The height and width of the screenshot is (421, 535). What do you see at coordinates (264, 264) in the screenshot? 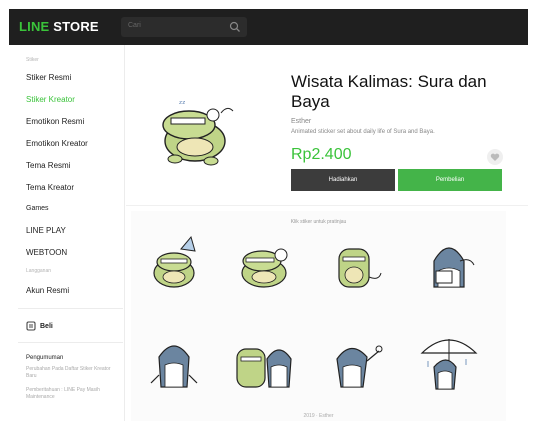
I see `sticker-croc-sleeping` at bounding box center [264, 264].